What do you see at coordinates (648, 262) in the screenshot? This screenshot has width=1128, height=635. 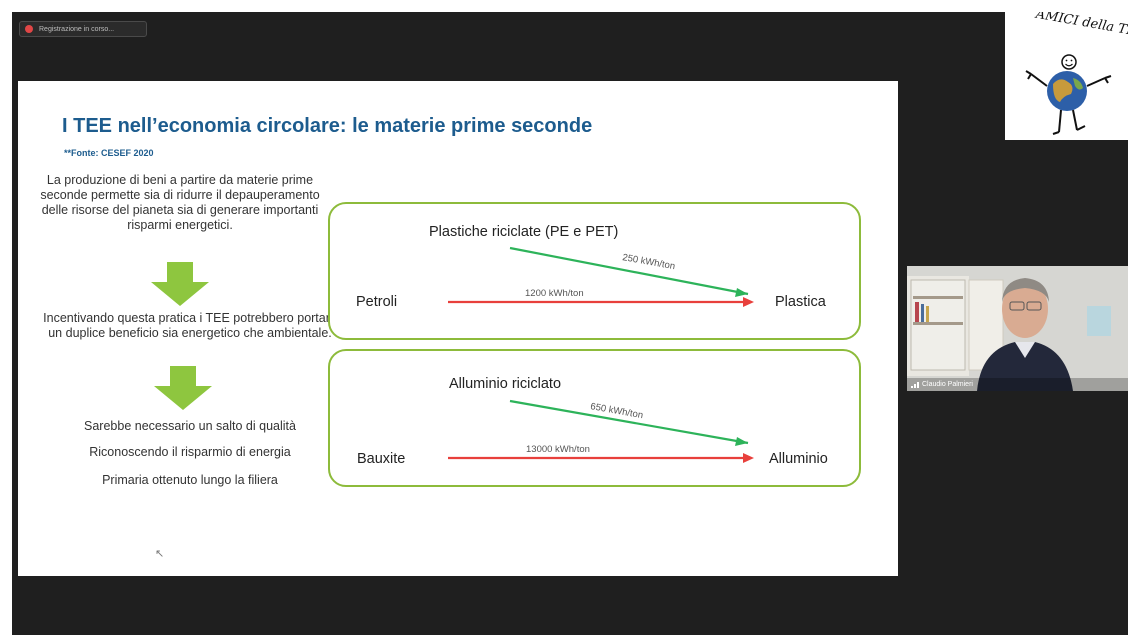 I see `recycled-rate-label: 250 kWh/ton` at bounding box center [648, 262].